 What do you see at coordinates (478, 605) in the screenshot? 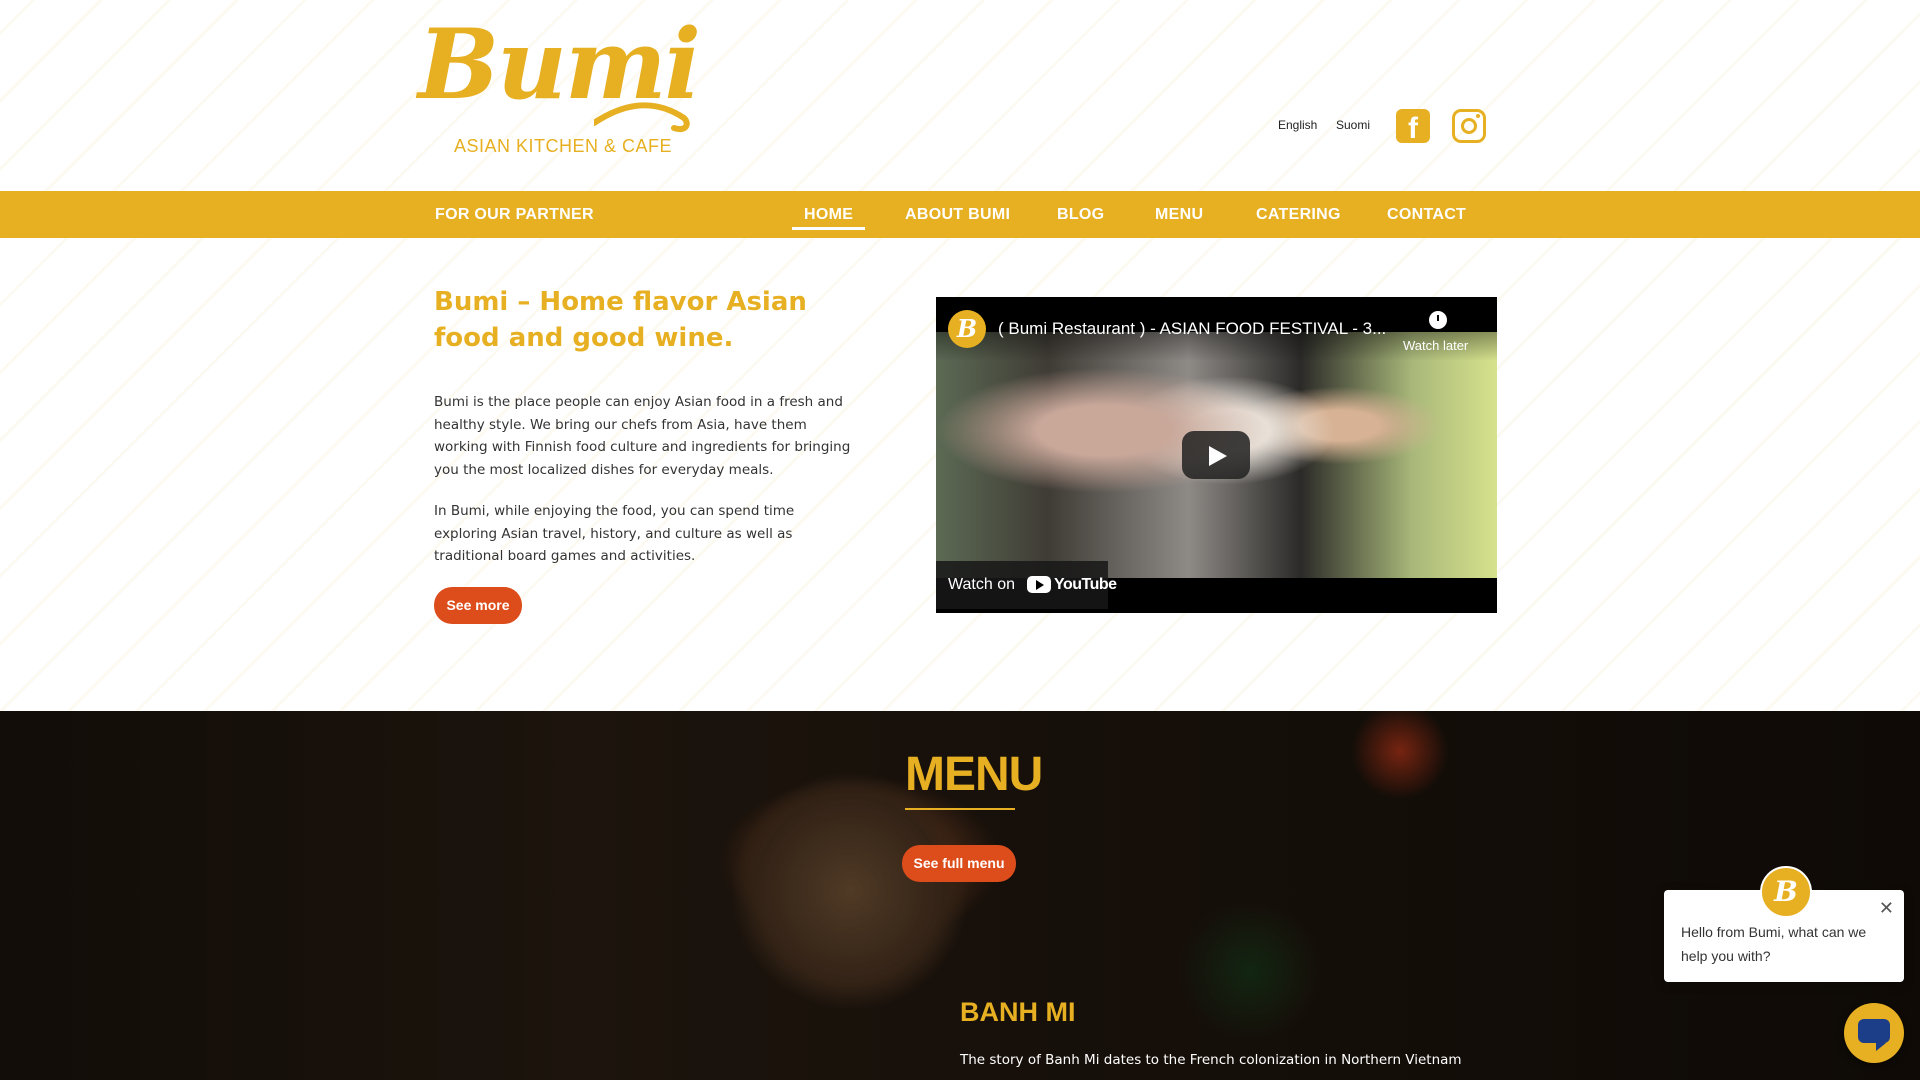
I see `see-more-button: See more` at bounding box center [478, 605].